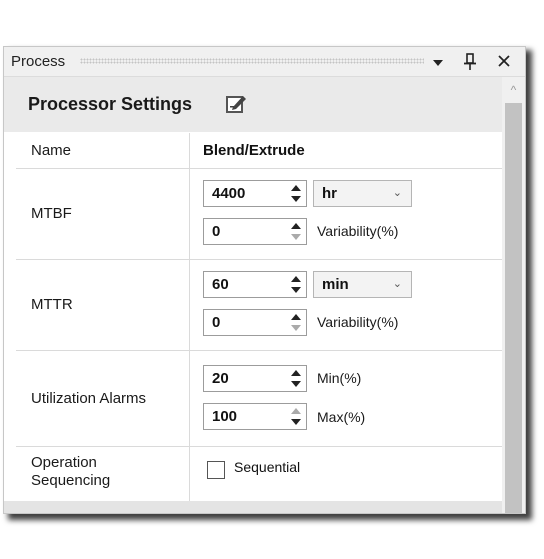 This screenshot has width=544, height=559. I want to click on row-mtbf: MTBF 4400 hr ⌄ 0 Variability(%), so click(259, 213).